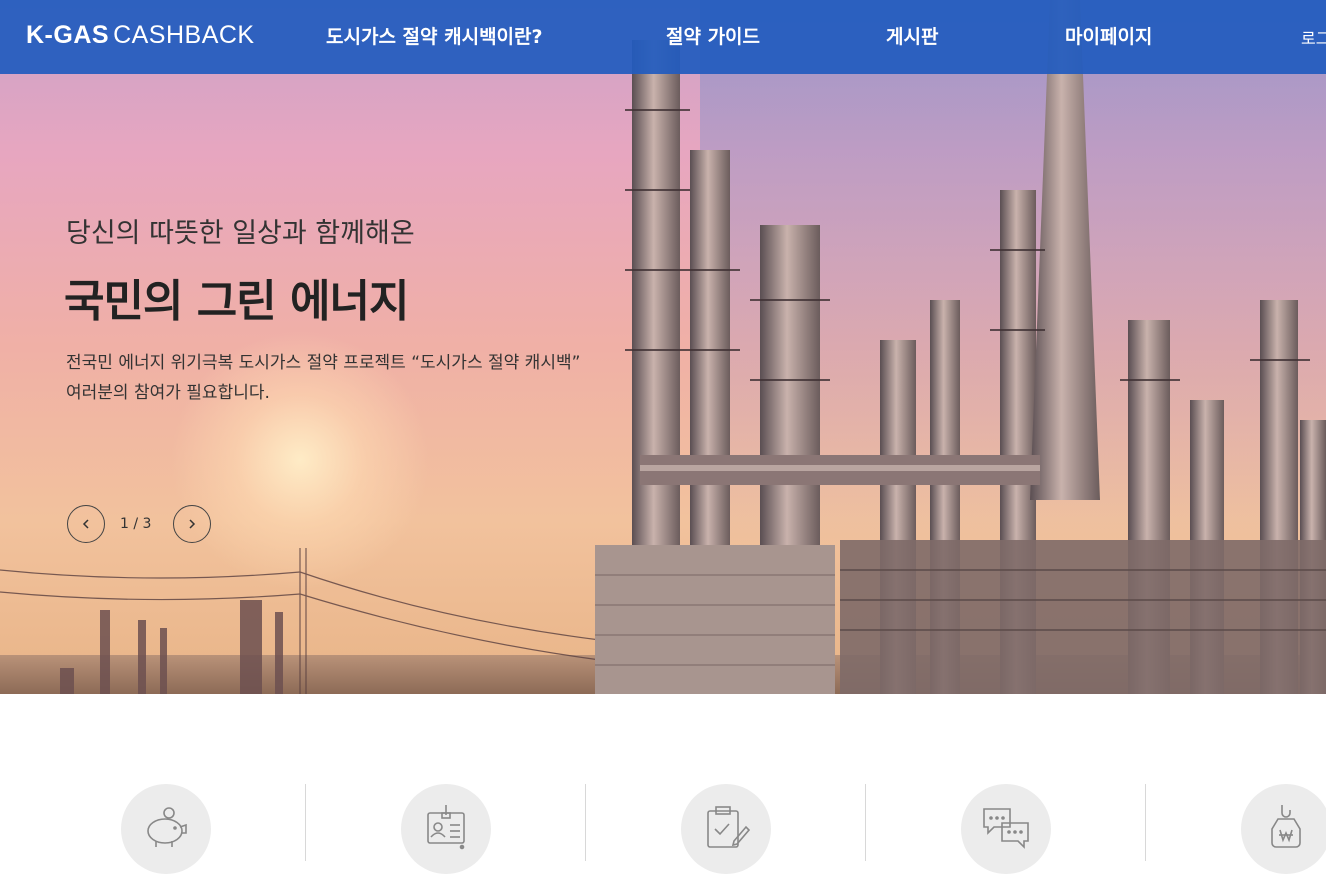 Image resolution: width=1326 pixels, height=874 pixels. What do you see at coordinates (168, 393) in the screenshot?
I see `hero-description-line-2: 여러분의 참여가 필요합니다.` at bounding box center [168, 393].